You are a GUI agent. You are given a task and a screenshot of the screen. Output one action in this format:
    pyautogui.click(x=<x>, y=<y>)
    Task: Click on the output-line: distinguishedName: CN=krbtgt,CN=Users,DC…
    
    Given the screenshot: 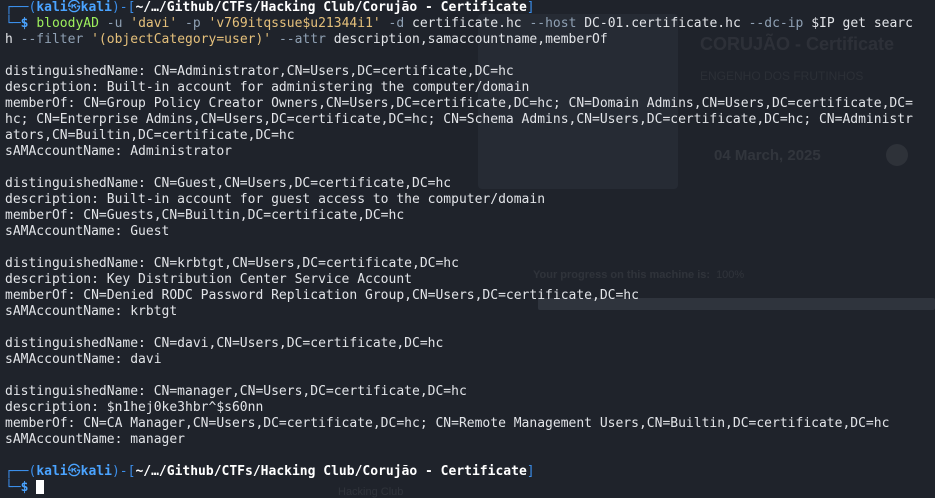 What is the action you would take?
    pyautogui.click(x=232, y=263)
    